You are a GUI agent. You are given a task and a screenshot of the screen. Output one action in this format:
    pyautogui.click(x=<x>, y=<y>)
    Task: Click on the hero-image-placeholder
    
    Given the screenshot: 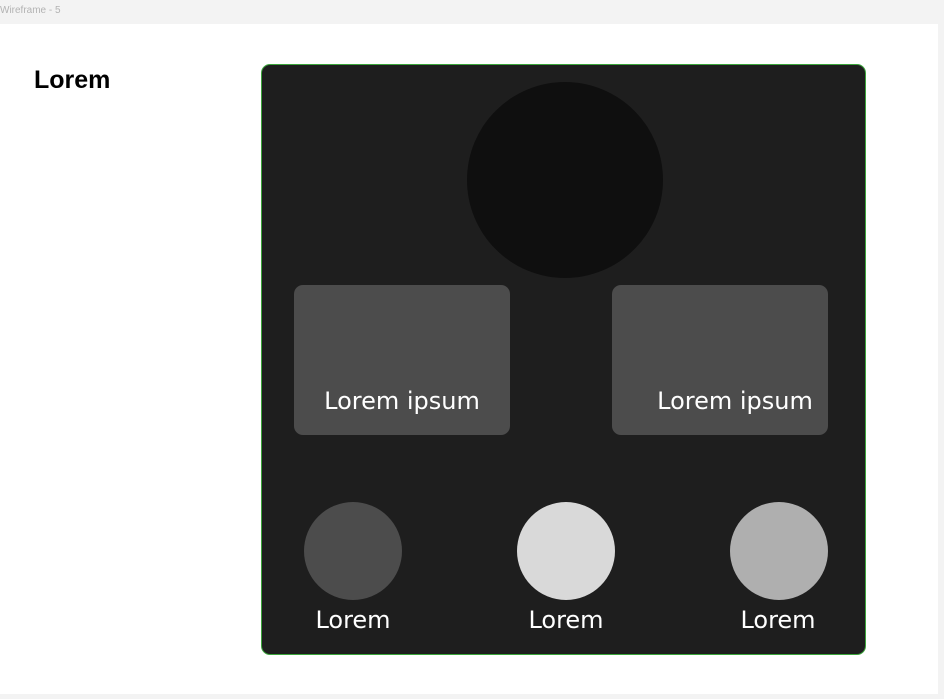 What is the action you would take?
    pyautogui.click(x=565, y=180)
    